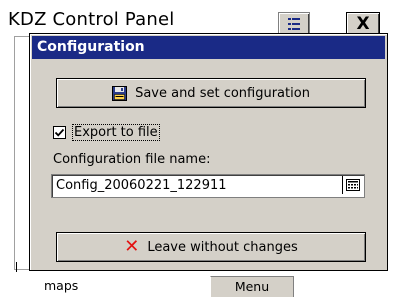  I want to click on save-configuration-button: Save and set configuration, so click(211, 93).